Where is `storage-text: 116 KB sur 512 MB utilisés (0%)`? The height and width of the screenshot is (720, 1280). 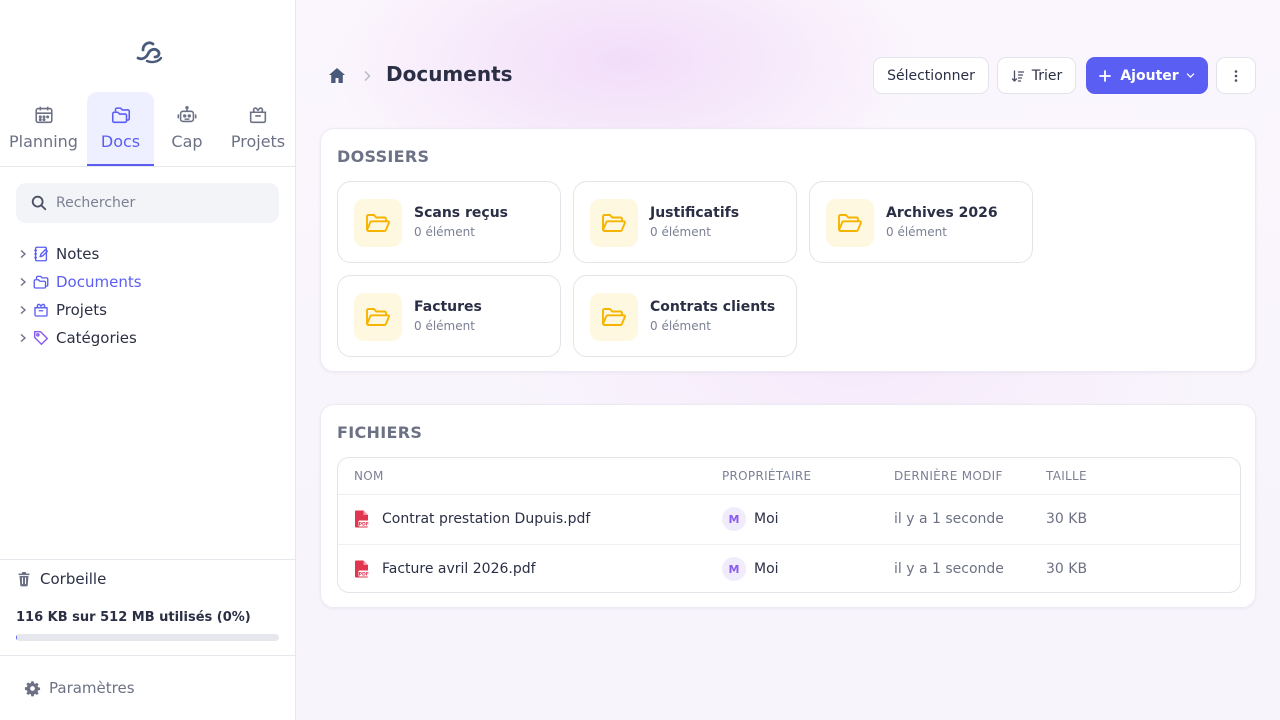
storage-text: 116 KB sur 512 MB utilisés (0%) is located at coordinates (133, 617).